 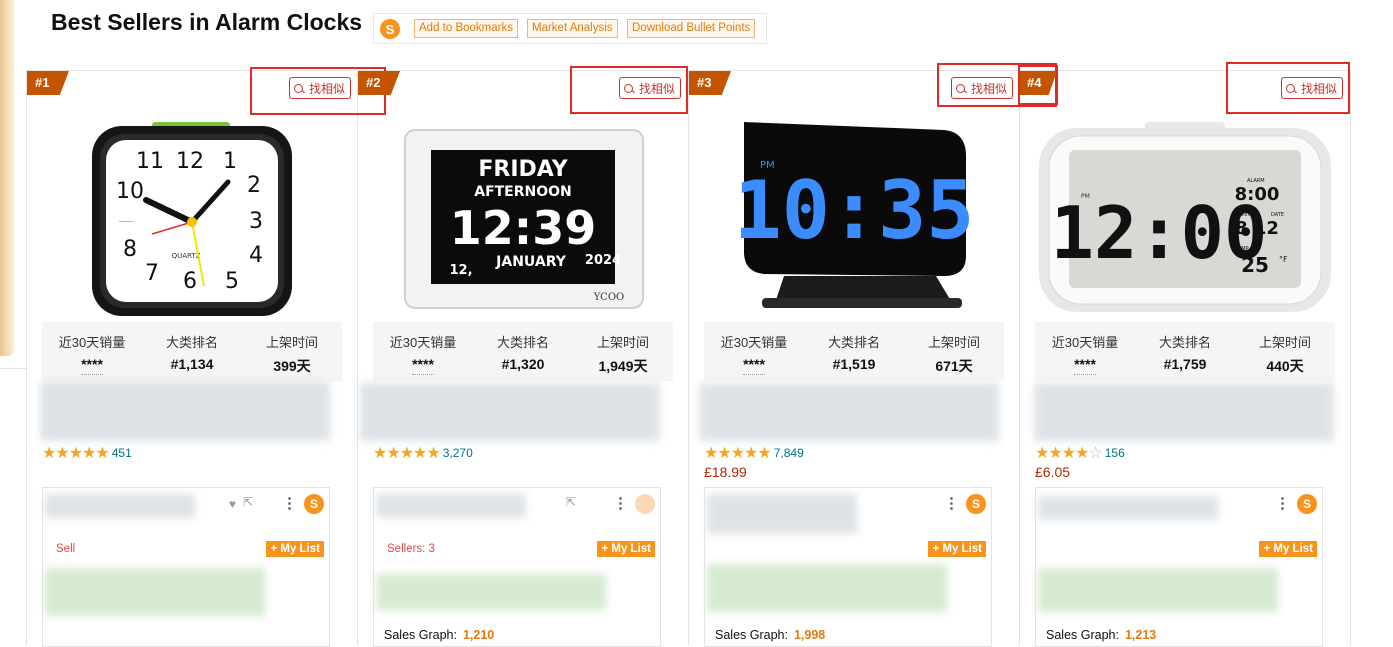 I want to click on stats-panel: 近30天销量 **** 大类排名 #1,519 上架时间 671天, so click(x=854, y=351).